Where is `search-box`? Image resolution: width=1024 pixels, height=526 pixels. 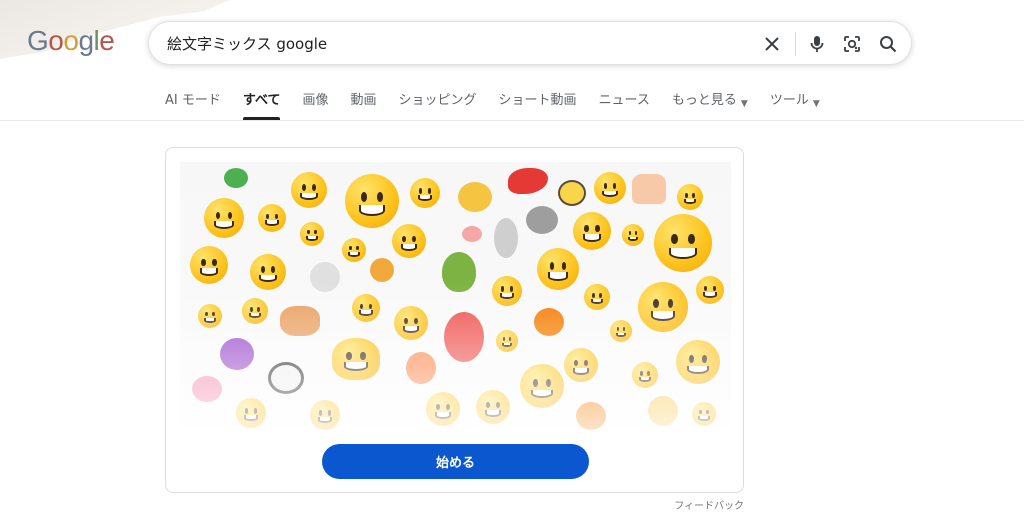 search-box is located at coordinates (530, 43).